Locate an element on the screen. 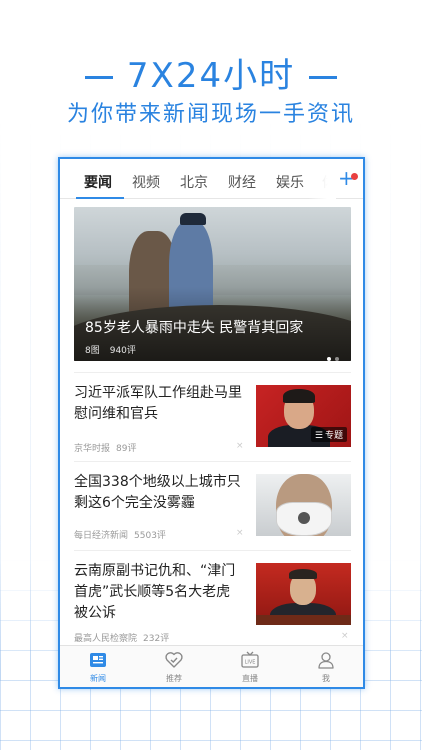  news-comment-count: 5503评 is located at coordinates (150, 536).